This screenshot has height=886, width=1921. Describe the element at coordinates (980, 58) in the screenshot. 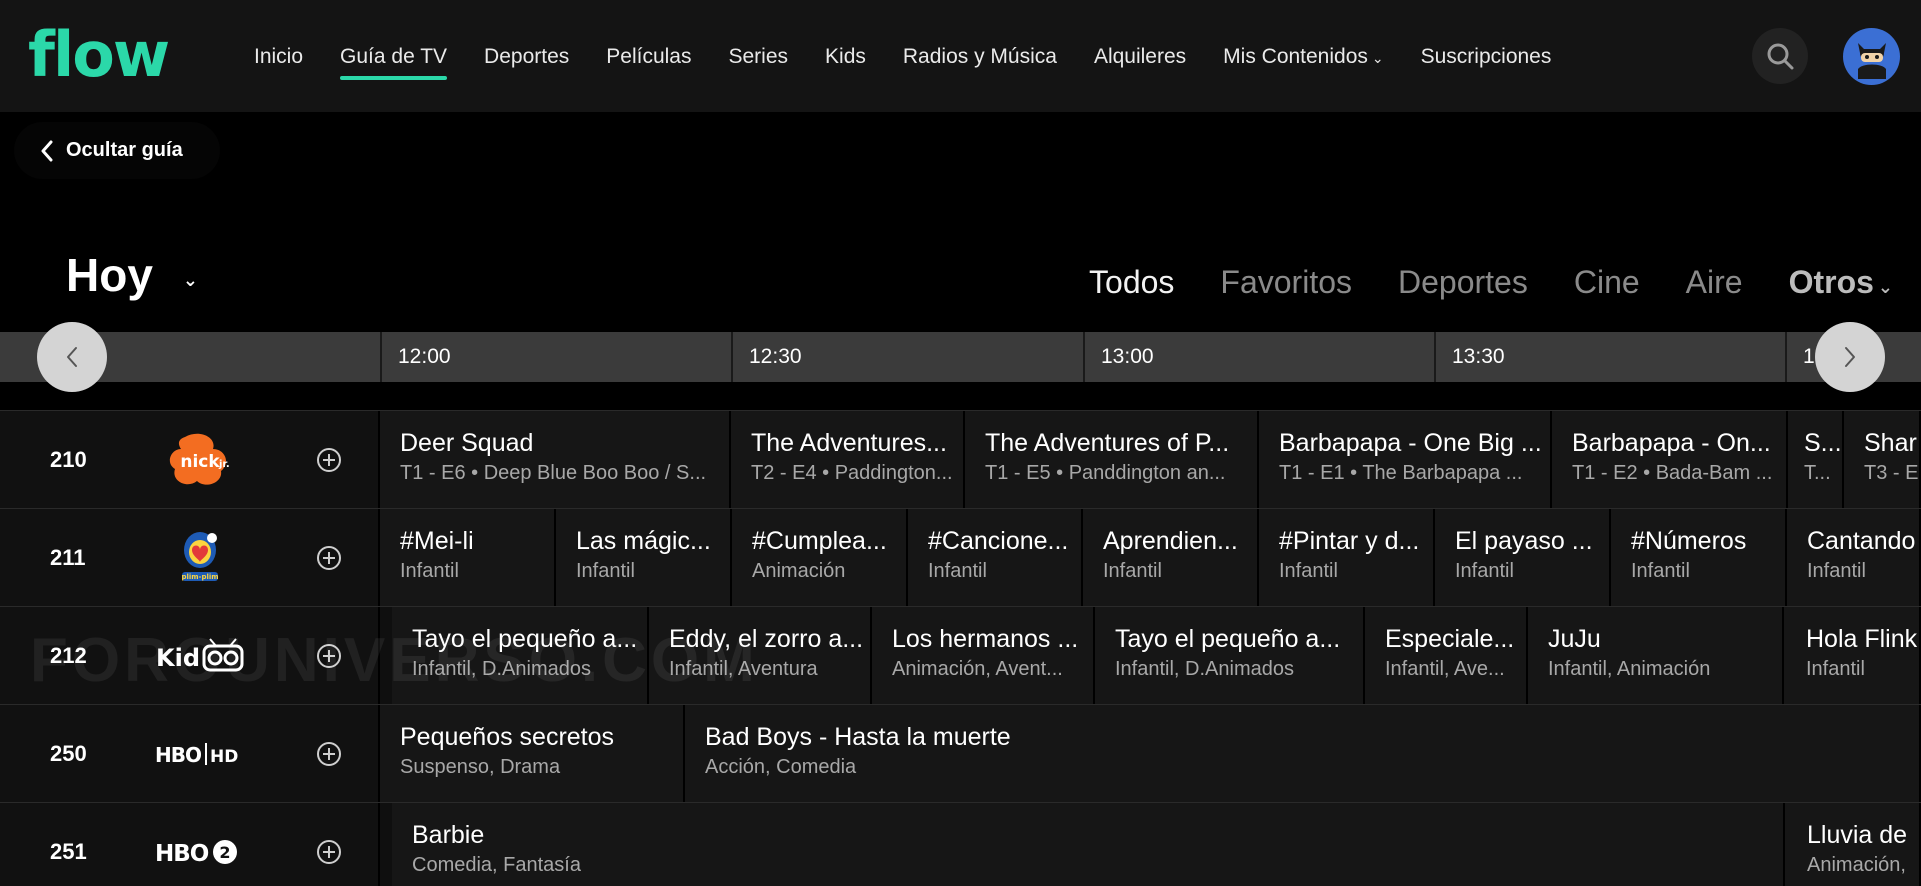

I see `nav-radios-y-musica: Radios y Música` at that location.